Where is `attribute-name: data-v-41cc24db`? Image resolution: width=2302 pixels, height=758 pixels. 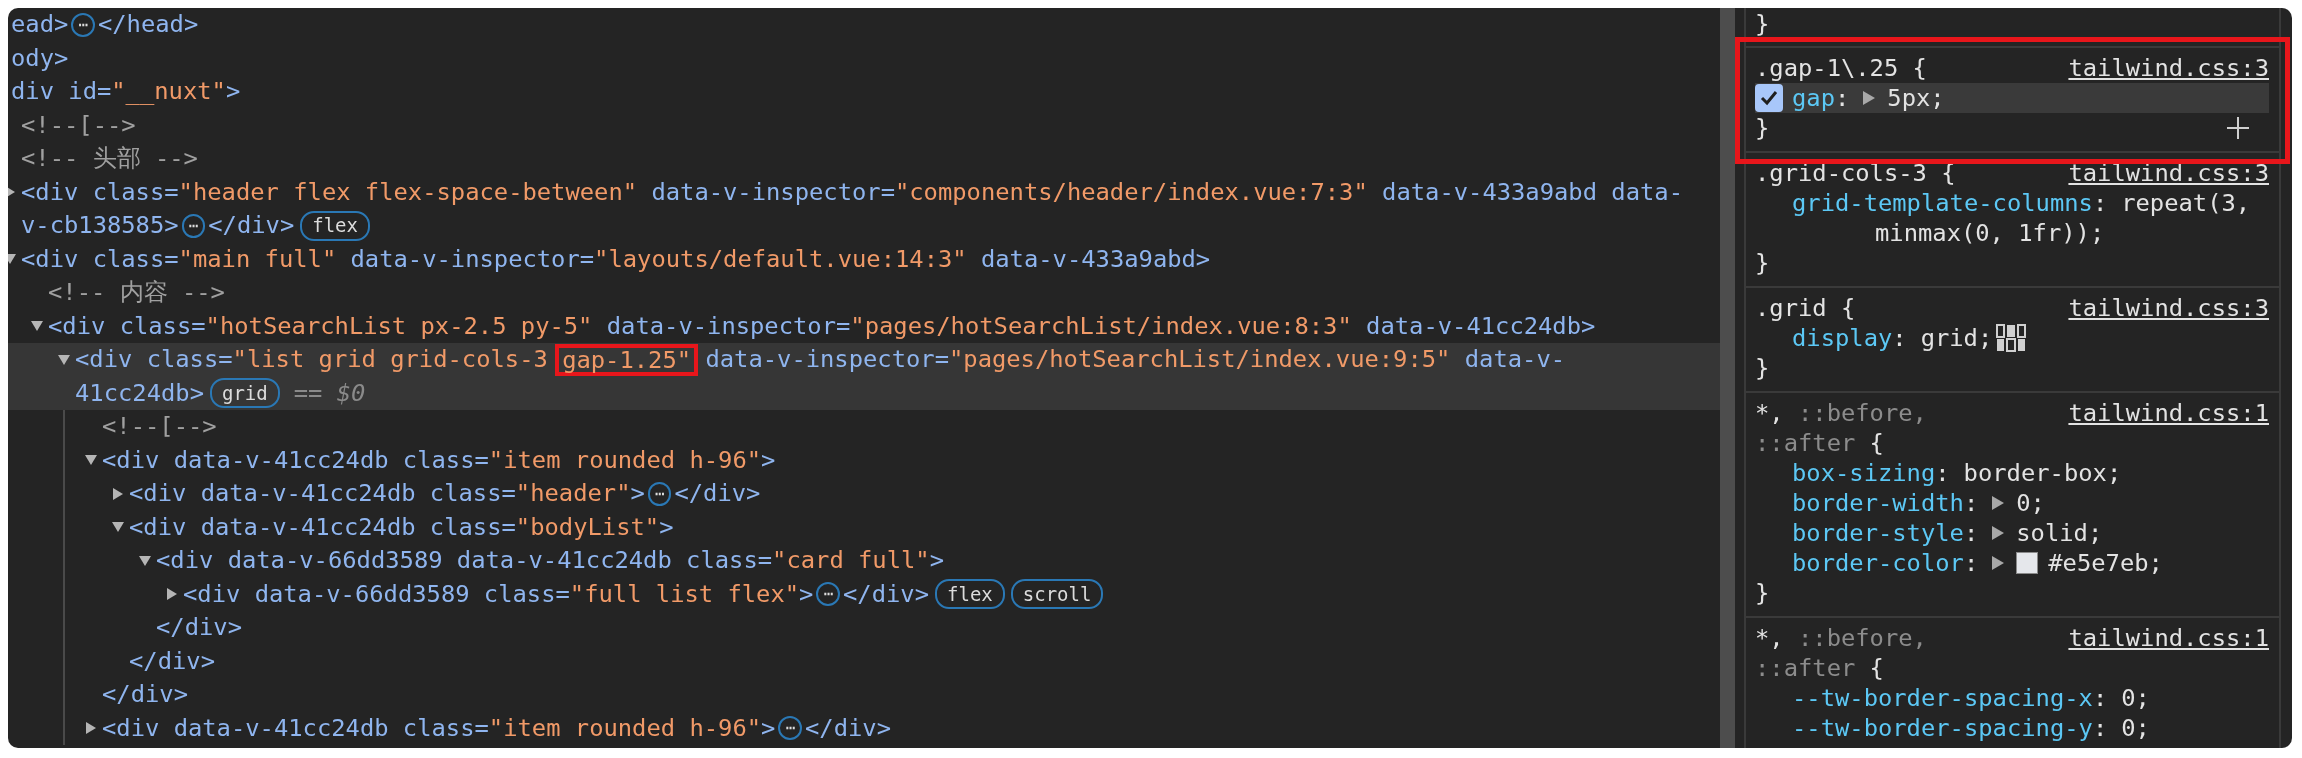 attribute-name: data-v-41cc24db is located at coordinates (1473, 326).